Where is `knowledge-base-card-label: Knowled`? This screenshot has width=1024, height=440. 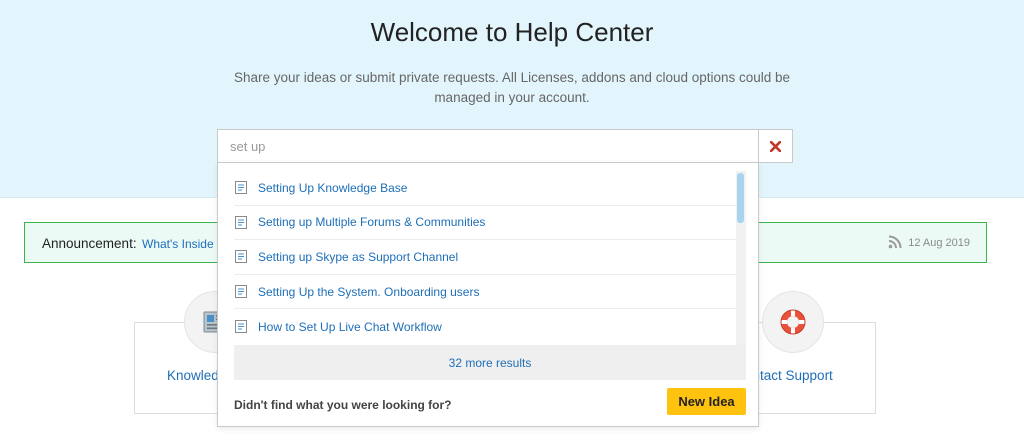 knowledge-base-card-label: Knowled is located at coordinates (193, 375).